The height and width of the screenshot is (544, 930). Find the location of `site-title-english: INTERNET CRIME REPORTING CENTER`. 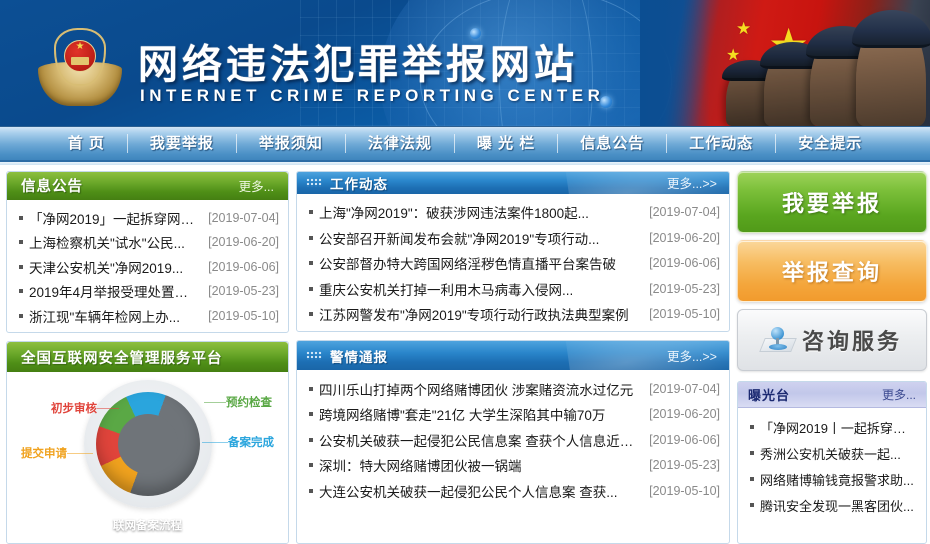

site-title-english: INTERNET CRIME REPORTING CENTER is located at coordinates (372, 95).